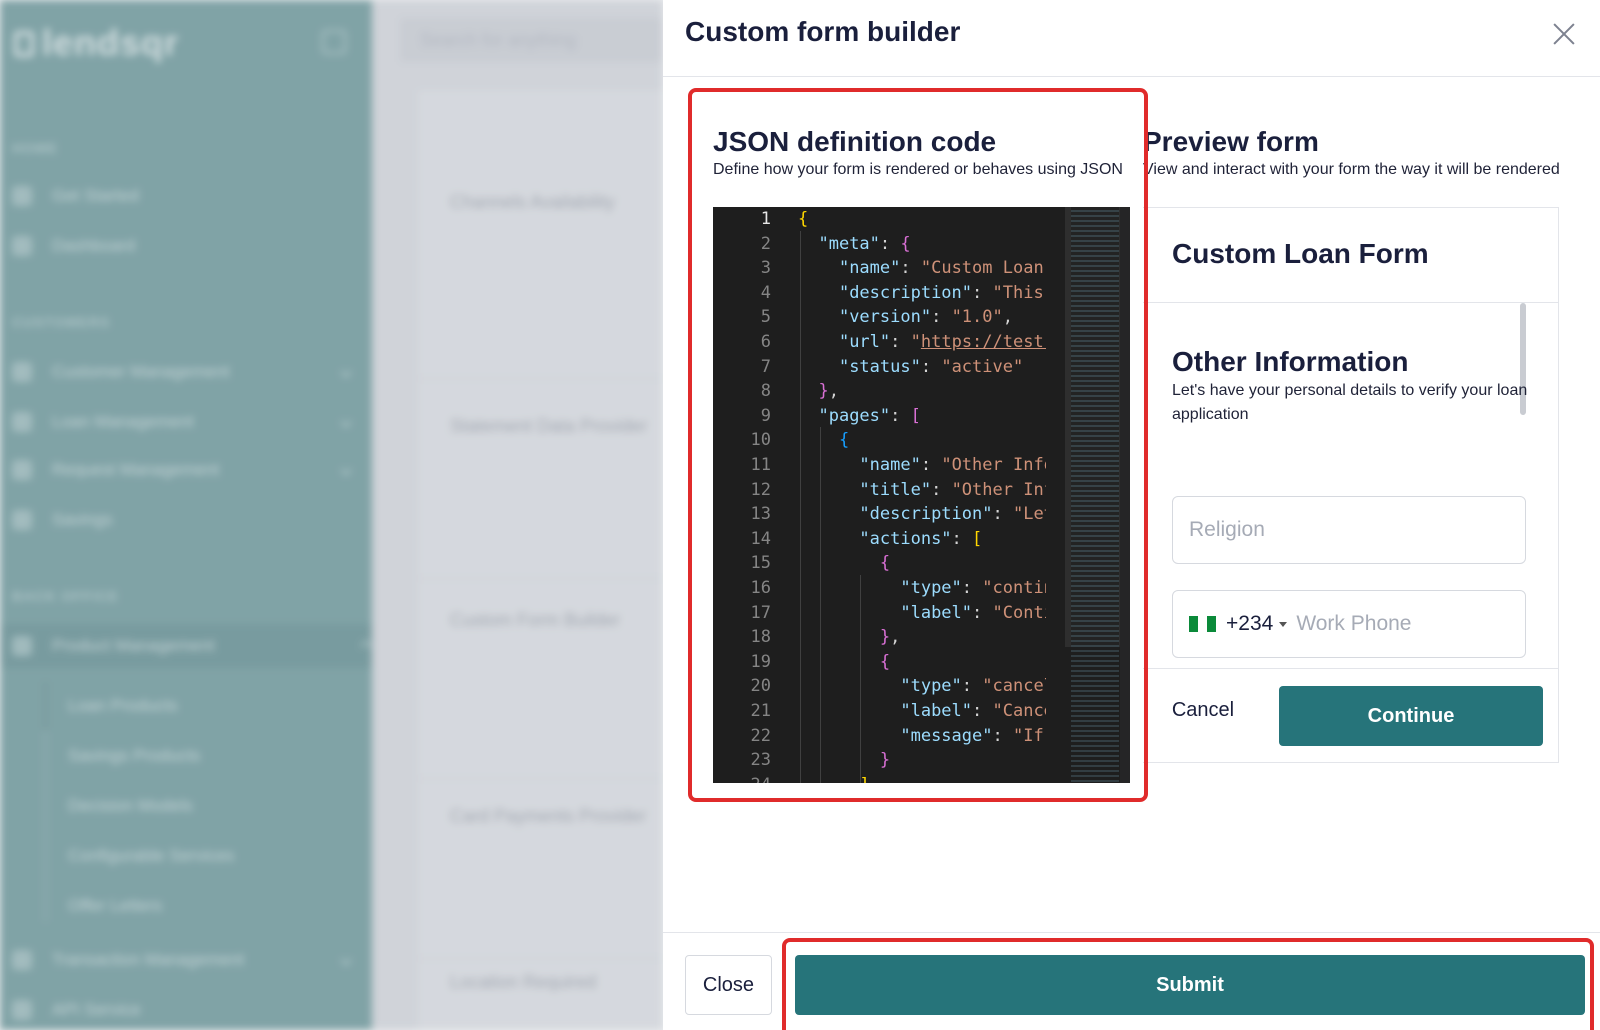 The height and width of the screenshot is (1030, 1600). Describe the element at coordinates (823, 31) in the screenshot. I see `modal-title: Custom form builder` at that location.